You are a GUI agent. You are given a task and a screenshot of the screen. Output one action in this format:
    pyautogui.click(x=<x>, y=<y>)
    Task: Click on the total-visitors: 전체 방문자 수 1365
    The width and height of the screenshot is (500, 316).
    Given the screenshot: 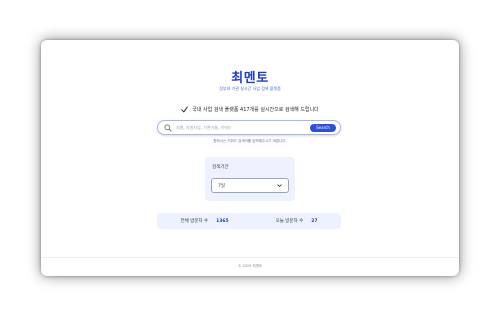 What is the action you would take?
    pyautogui.click(x=204, y=221)
    